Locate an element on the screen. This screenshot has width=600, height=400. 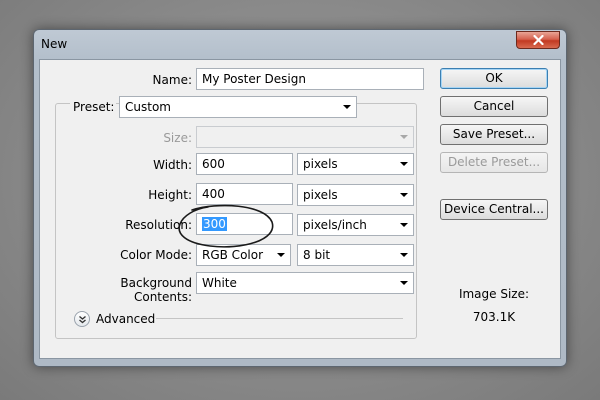
ok-button: OK is located at coordinates (494, 78).